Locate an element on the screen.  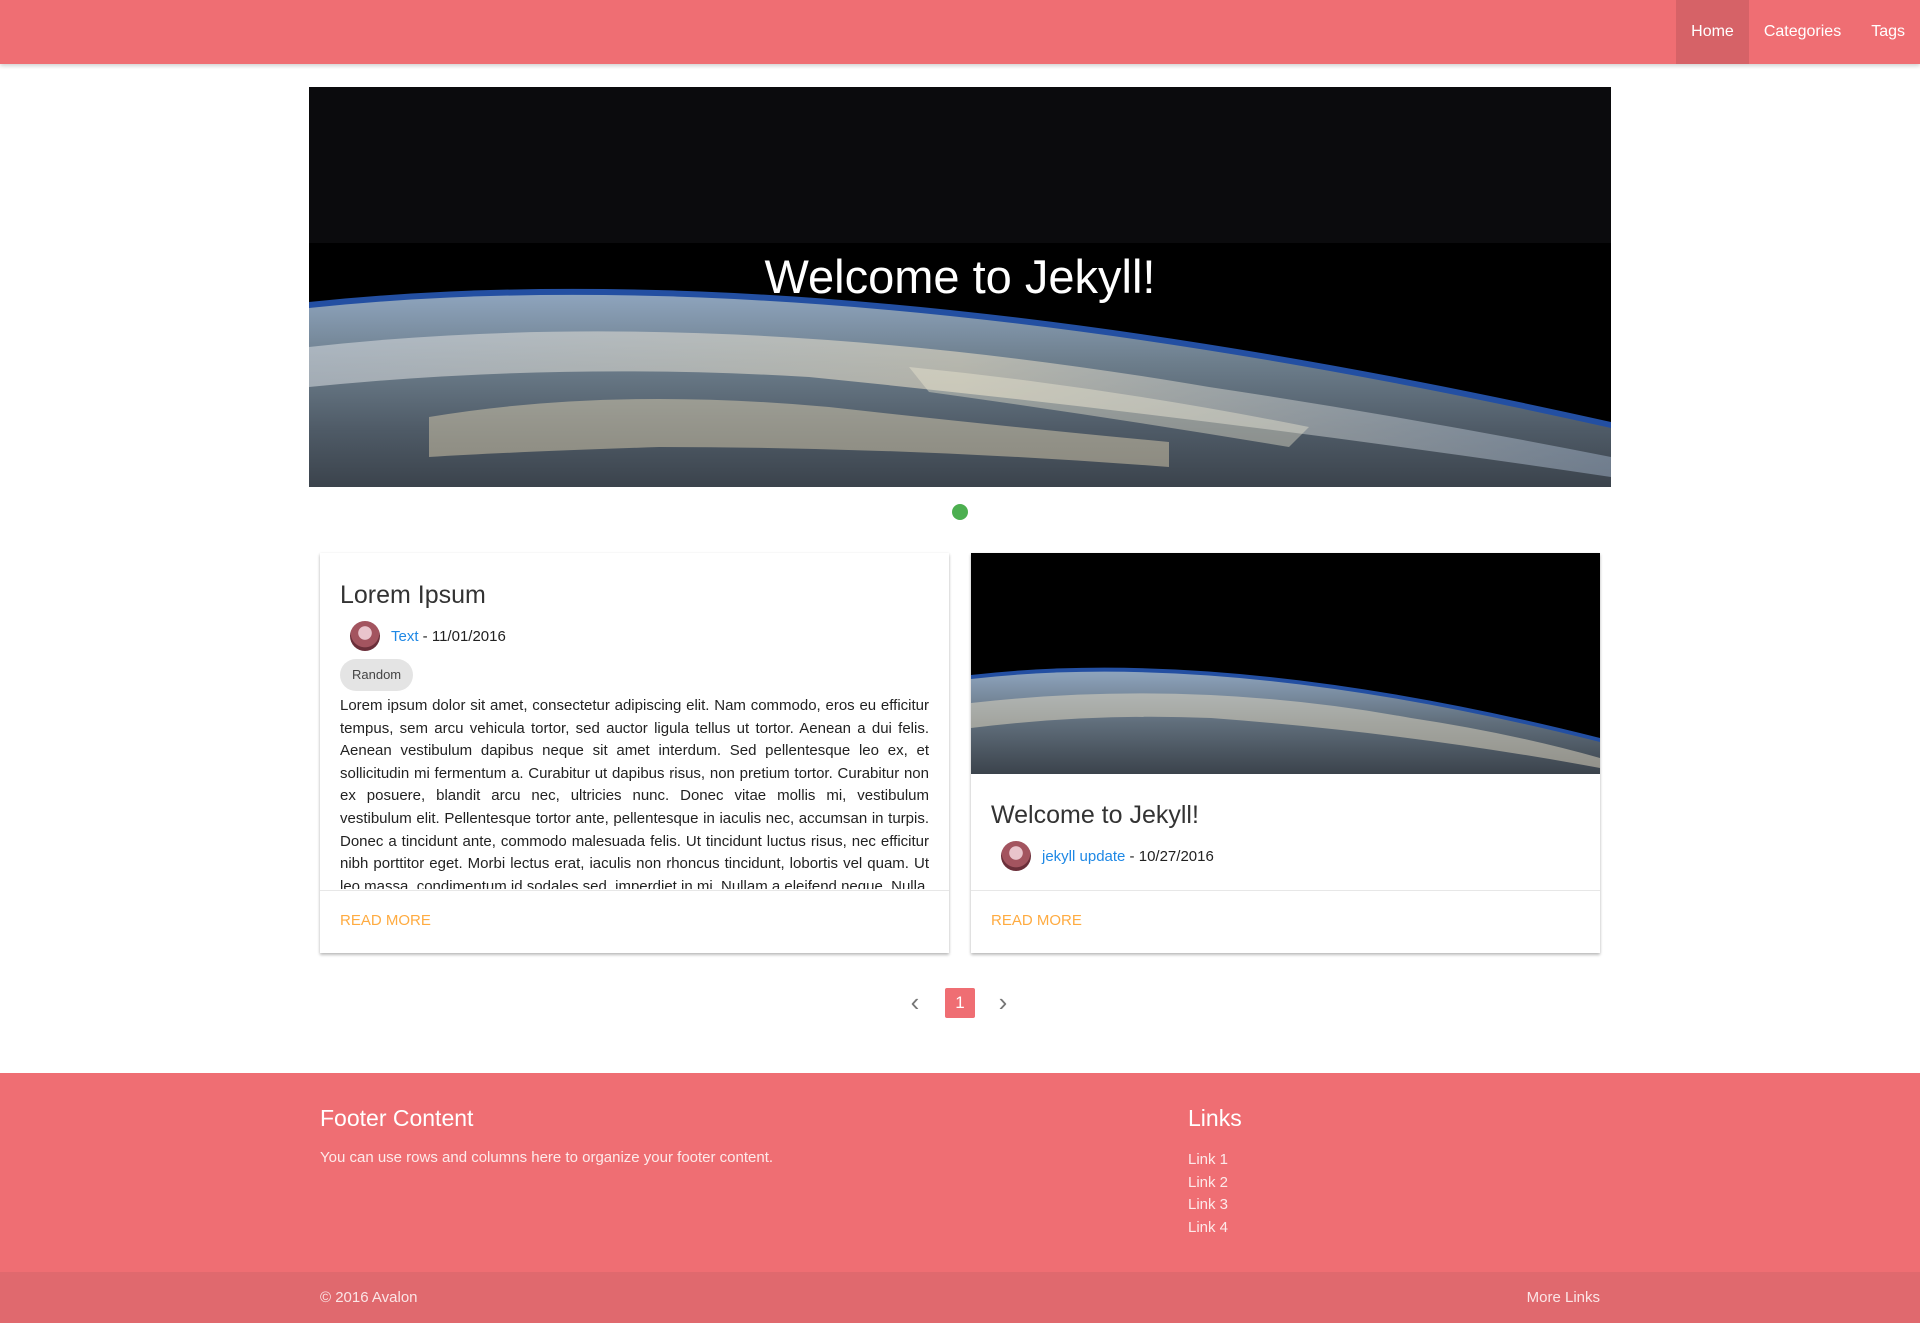
footer-links-list: Link 1 Link 2 Link 3 Link 4 is located at coordinates (1208, 1194).